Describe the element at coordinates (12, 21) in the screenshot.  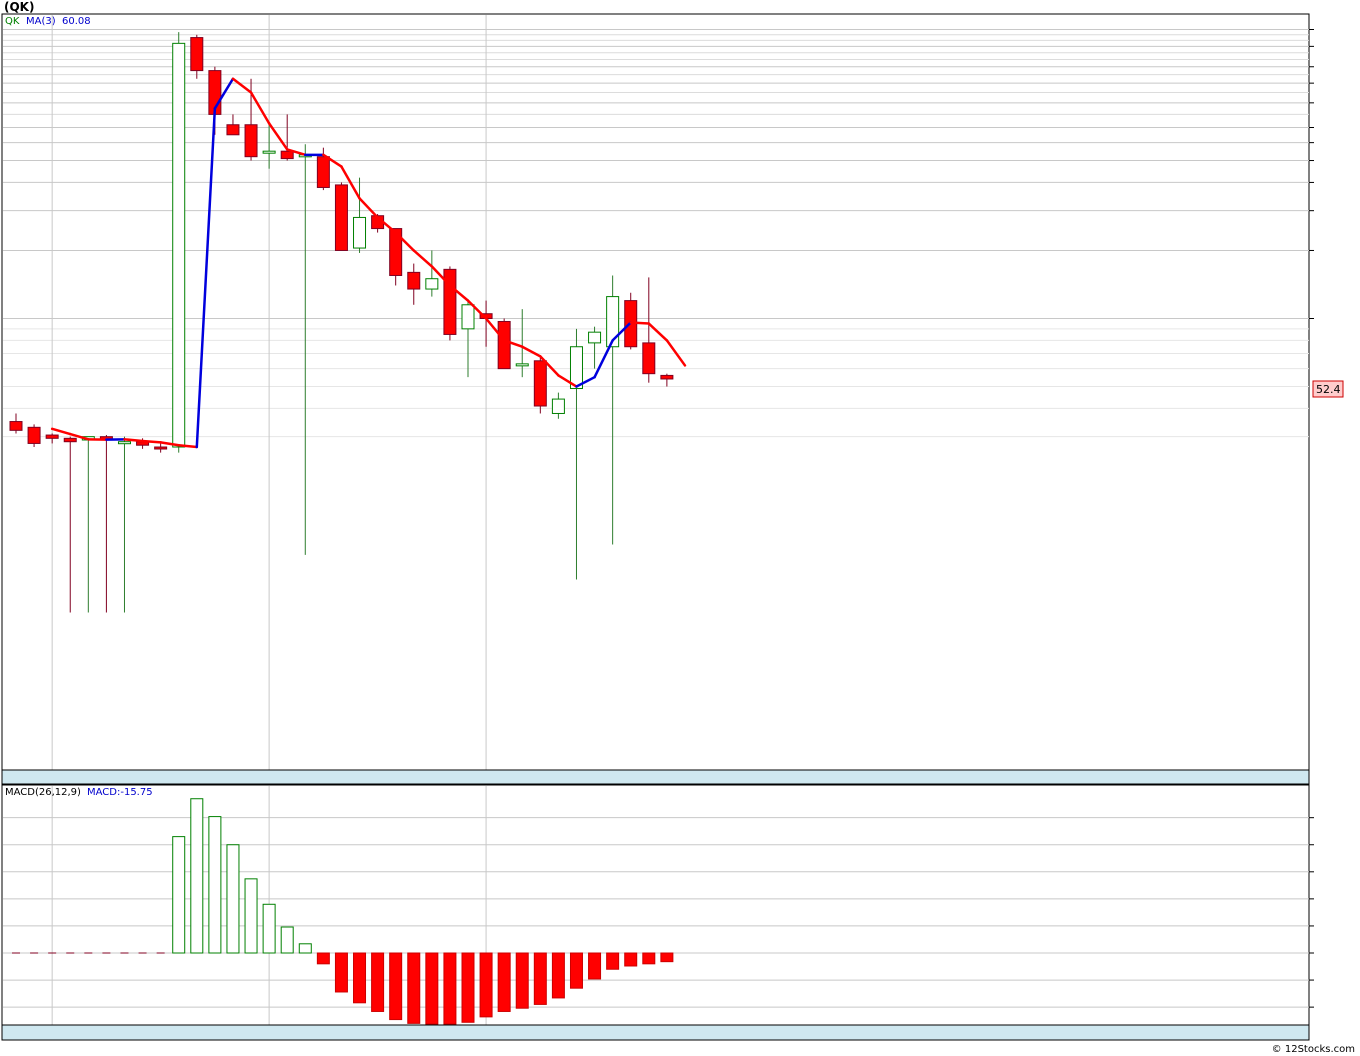
I see `legend-ticker: QK` at that location.